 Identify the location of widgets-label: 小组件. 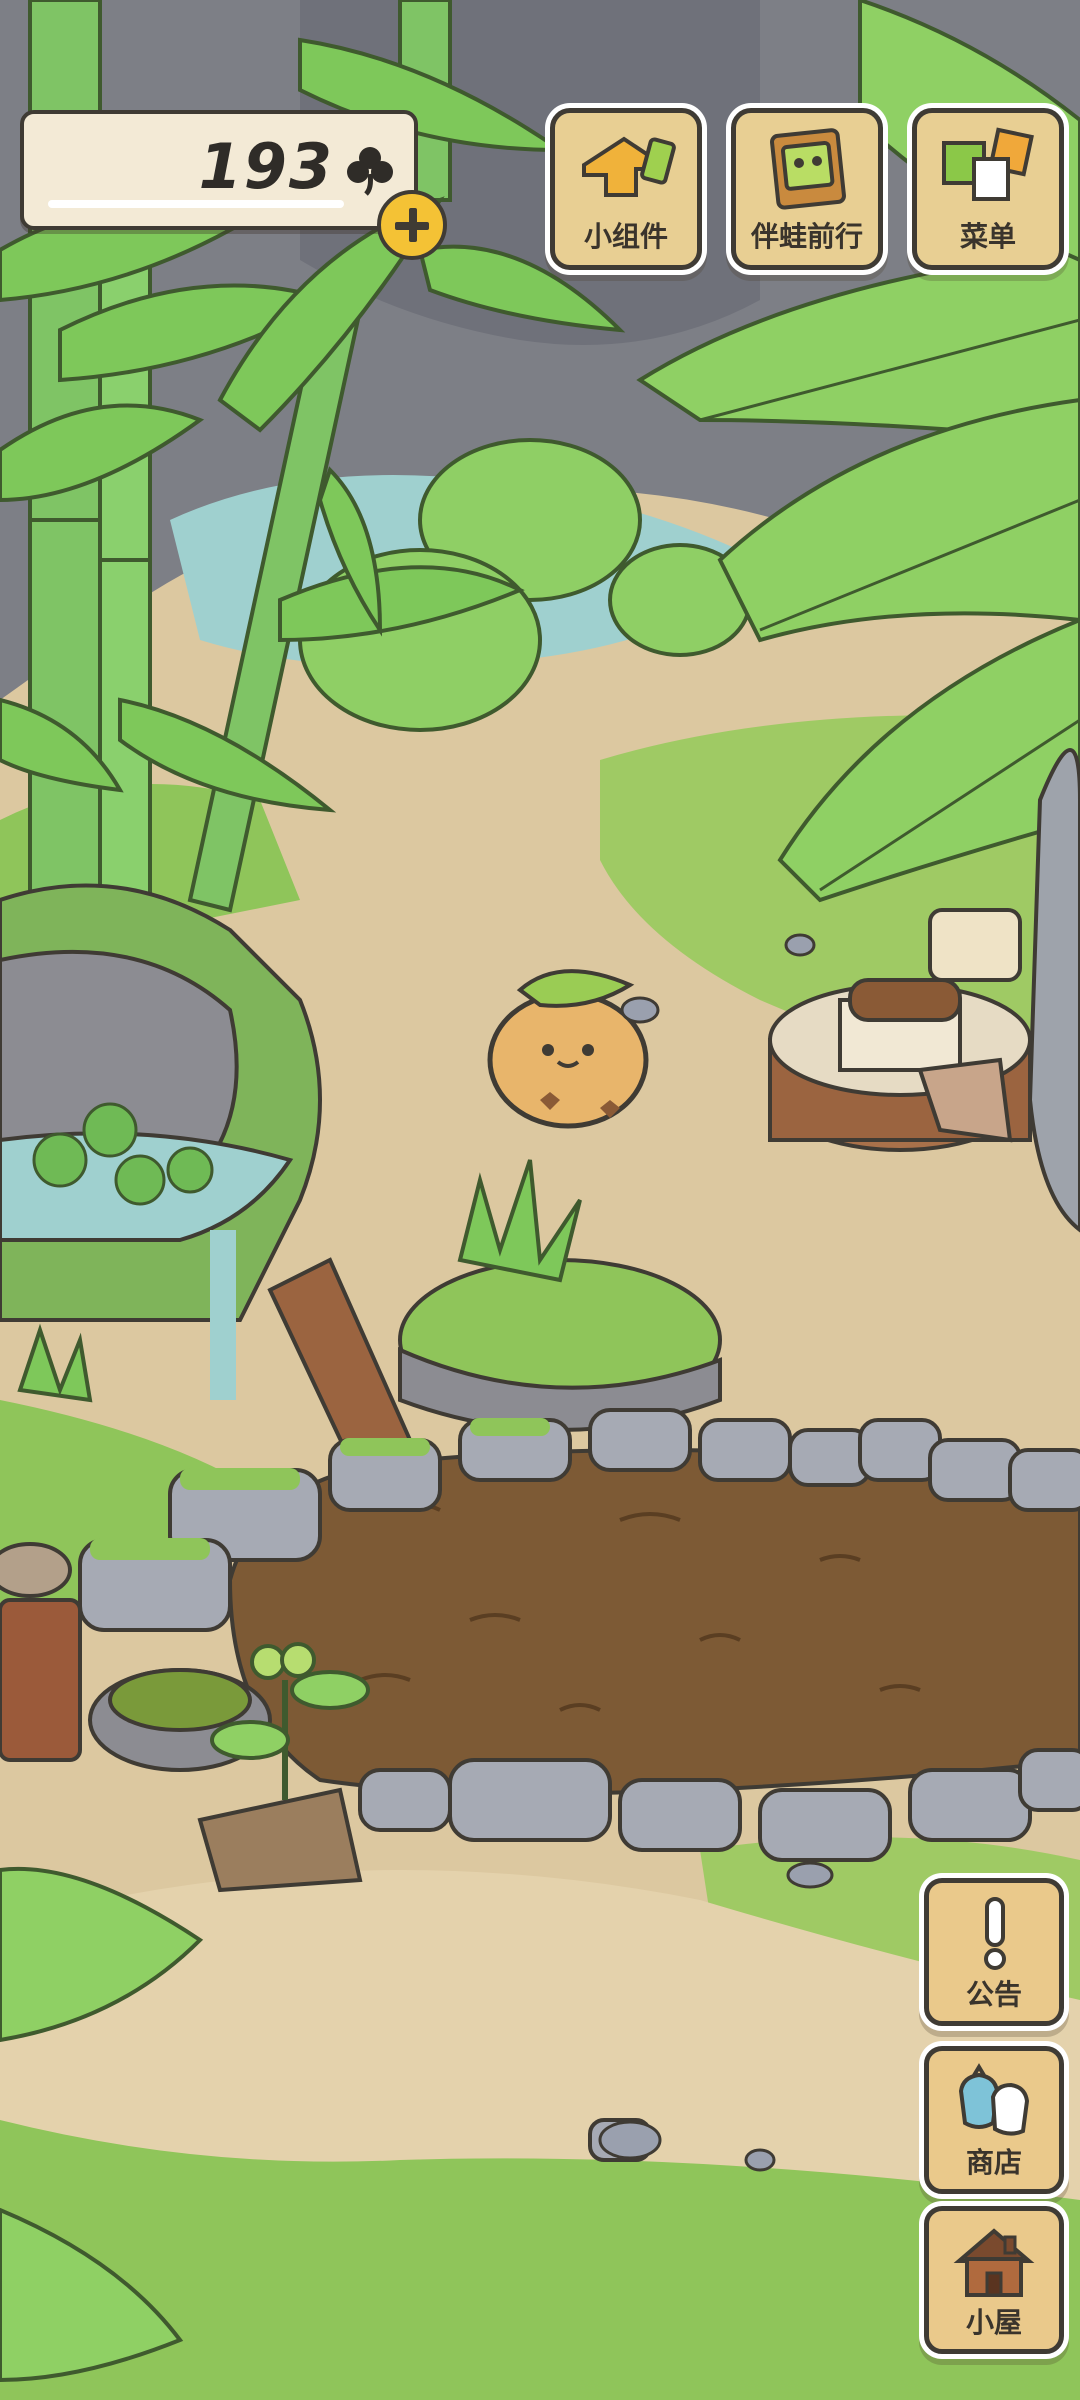
(625, 236).